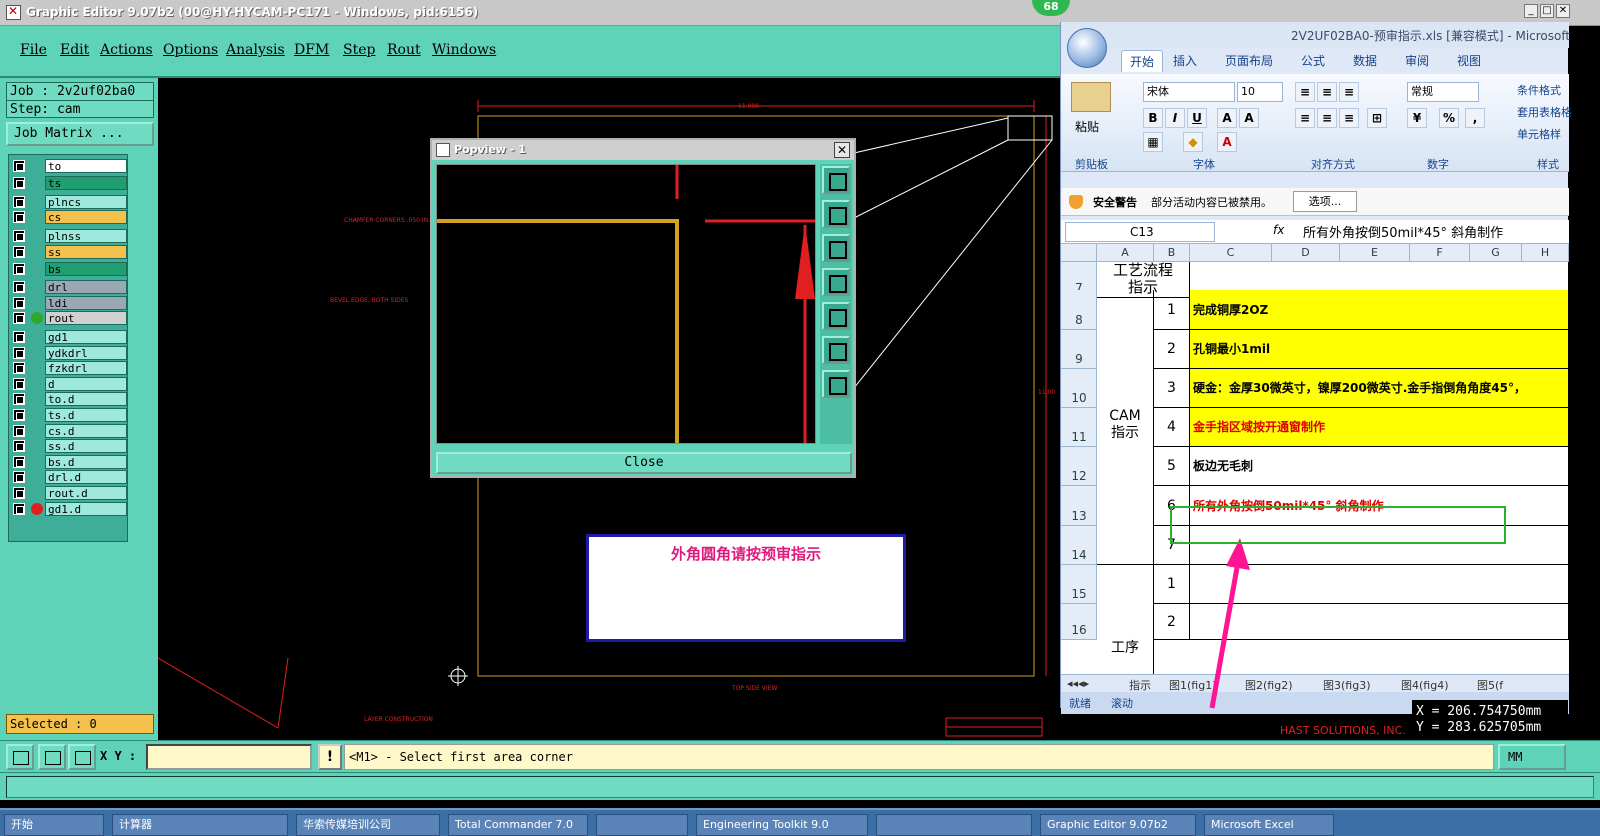 This screenshot has width=1600, height=836. Describe the element at coordinates (1193, 142) in the screenshot. I see `fill-color-icon: ◆` at that location.